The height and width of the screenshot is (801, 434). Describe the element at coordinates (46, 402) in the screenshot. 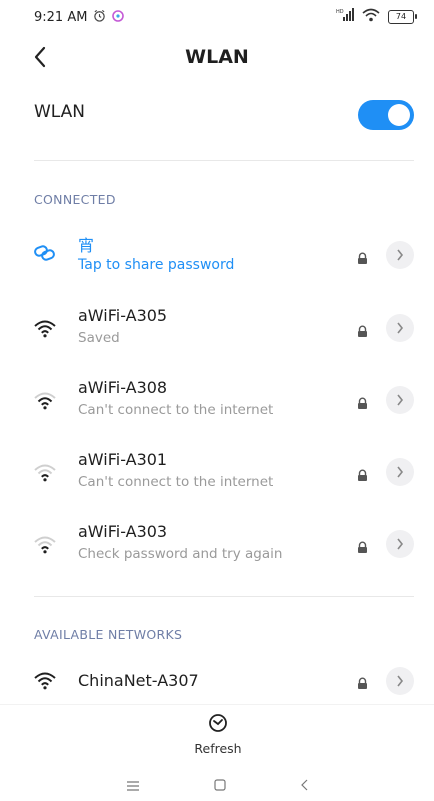

I see `wifi-signal-medium-icon` at that location.